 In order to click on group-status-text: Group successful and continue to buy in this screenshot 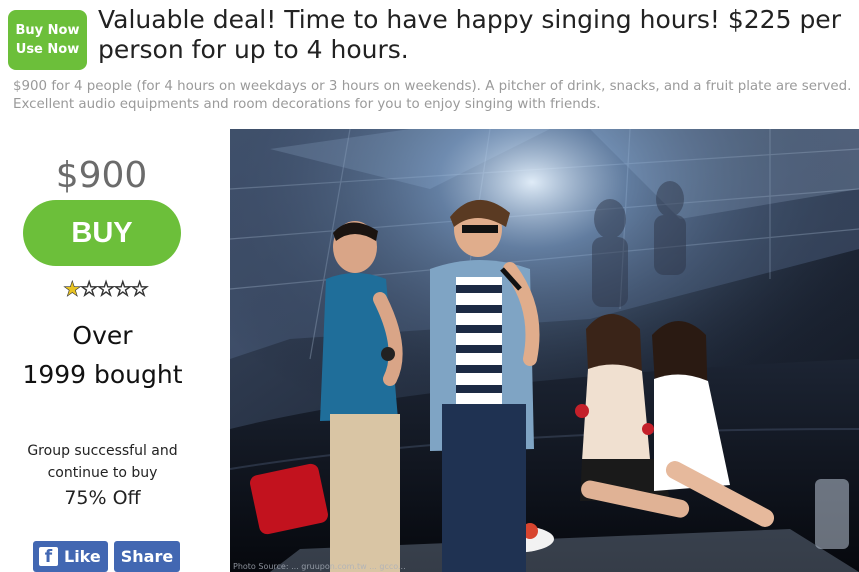, I will do `click(102, 462)`.